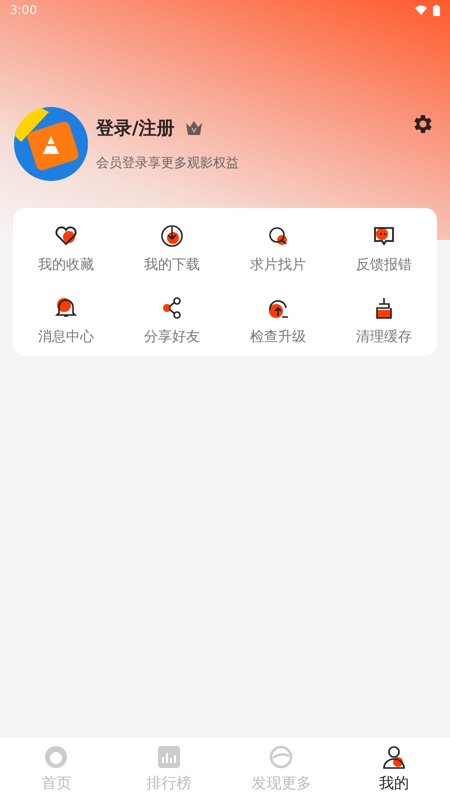  What do you see at coordinates (172, 249) in the screenshot?
I see `menu-item: 我的下载` at bounding box center [172, 249].